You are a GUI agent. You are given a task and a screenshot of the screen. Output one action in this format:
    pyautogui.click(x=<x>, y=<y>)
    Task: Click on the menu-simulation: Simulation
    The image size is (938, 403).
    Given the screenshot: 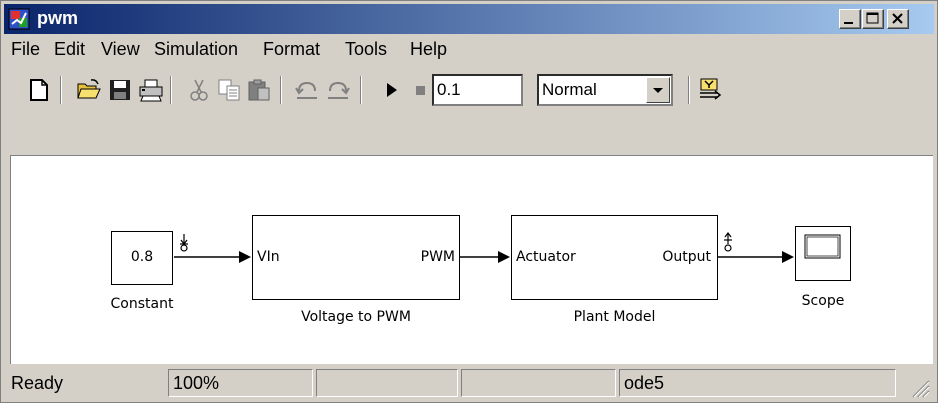 What is the action you would take?
    pyautogui.click(x=196, y=49)
    